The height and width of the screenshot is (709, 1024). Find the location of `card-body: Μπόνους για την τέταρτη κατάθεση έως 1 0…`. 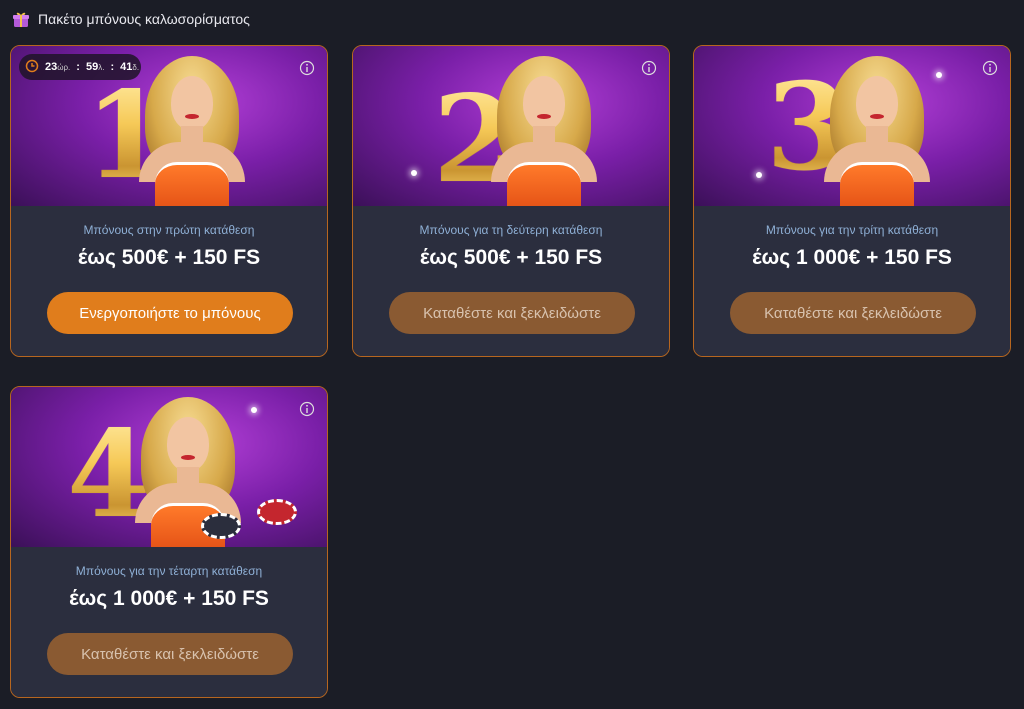

card-body: Μπόνους για την τέταρτη κατάθεση έως 1 0… is located at coordinates (169, 622).